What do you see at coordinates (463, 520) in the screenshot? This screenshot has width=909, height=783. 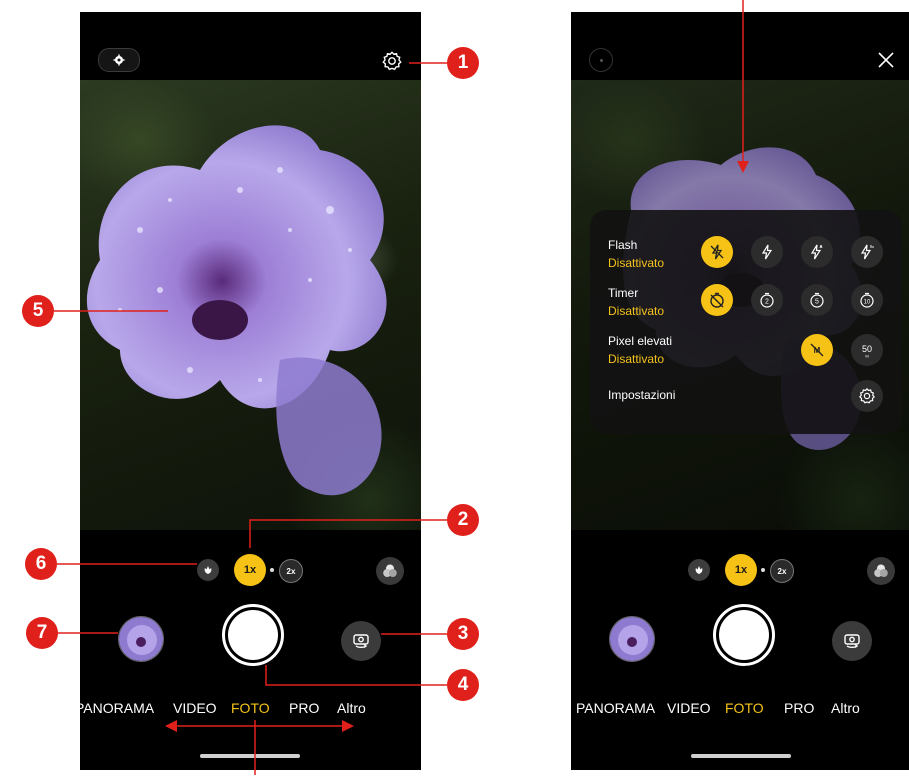 I see `annotation-badge-2: 2` at bounding box center [463, 520].